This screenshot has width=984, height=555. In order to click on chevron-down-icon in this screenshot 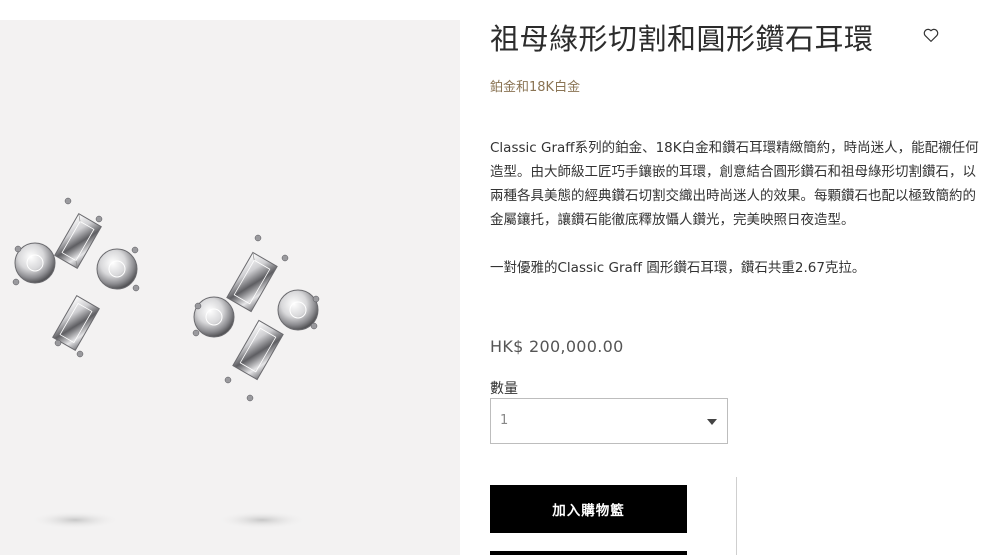, I will do `click(712, 422)`.